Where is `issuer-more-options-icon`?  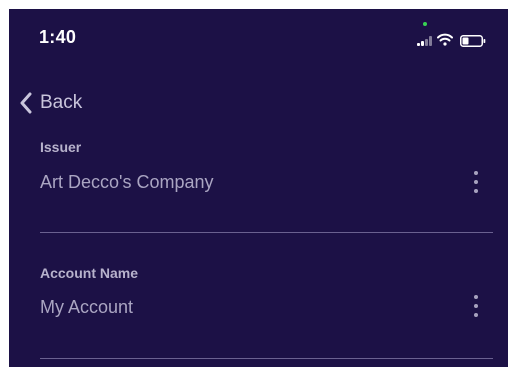
issuer-more-options-icon is located at coordinates (476, 182).